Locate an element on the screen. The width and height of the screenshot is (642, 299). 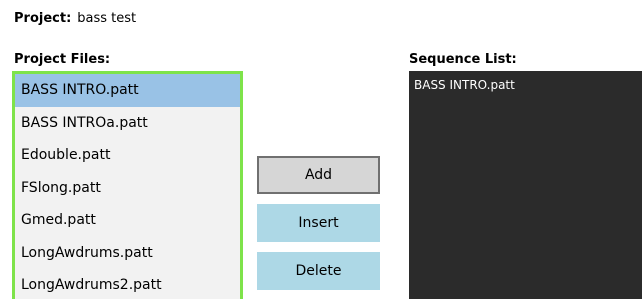
delete-button: Delete is located at coordinates (318, 271).